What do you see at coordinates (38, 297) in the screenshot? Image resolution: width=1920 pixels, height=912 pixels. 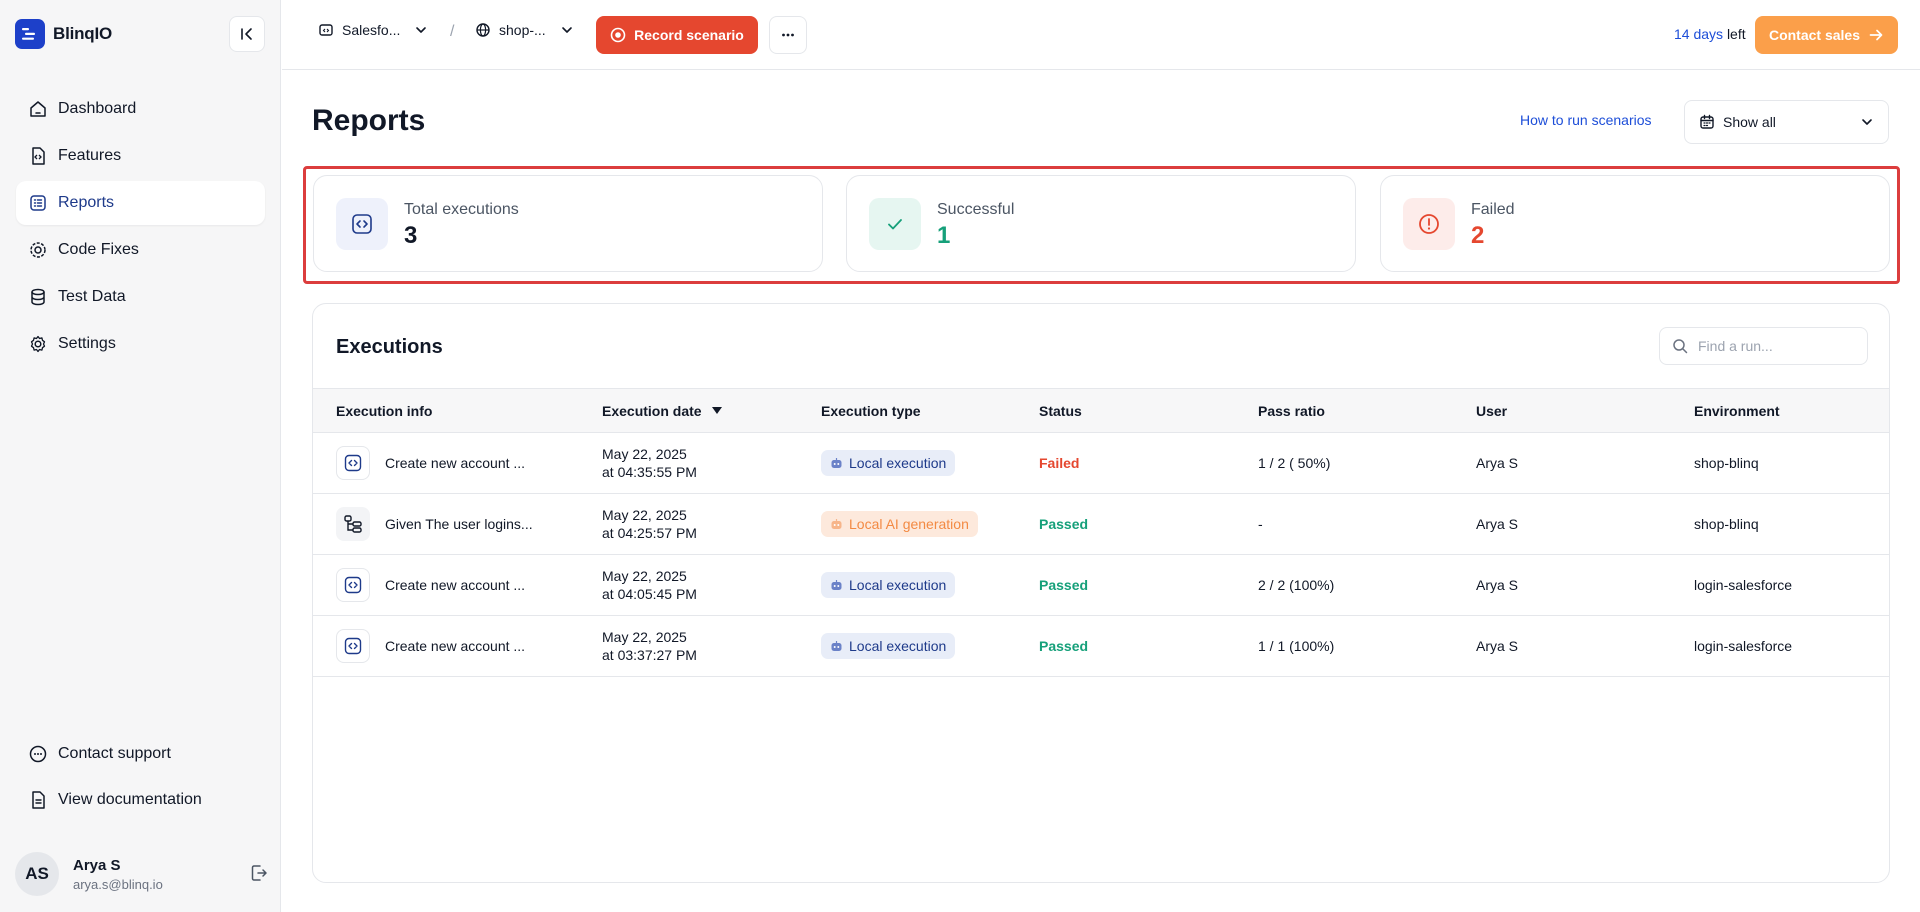 I see `database-icon` at bounding box center [38, 297].